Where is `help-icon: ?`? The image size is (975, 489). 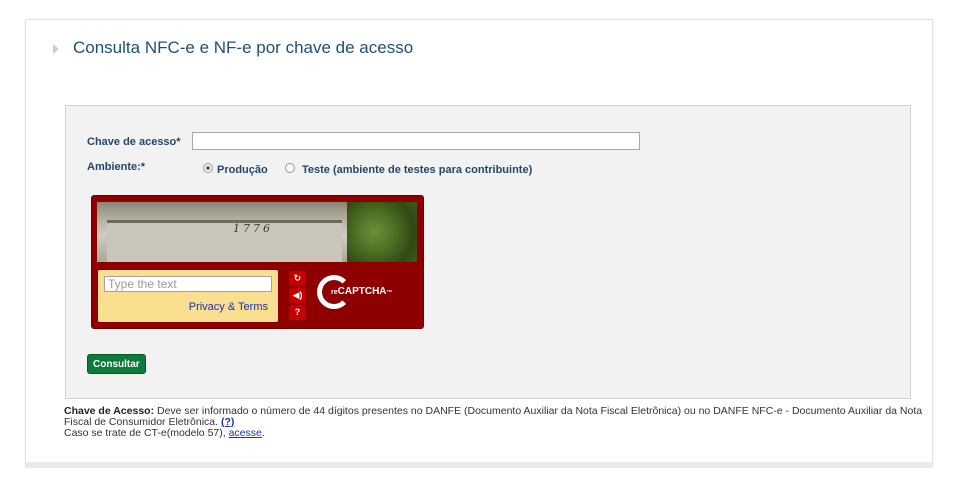 help-icon: ? is located at coordinates (297, 312).